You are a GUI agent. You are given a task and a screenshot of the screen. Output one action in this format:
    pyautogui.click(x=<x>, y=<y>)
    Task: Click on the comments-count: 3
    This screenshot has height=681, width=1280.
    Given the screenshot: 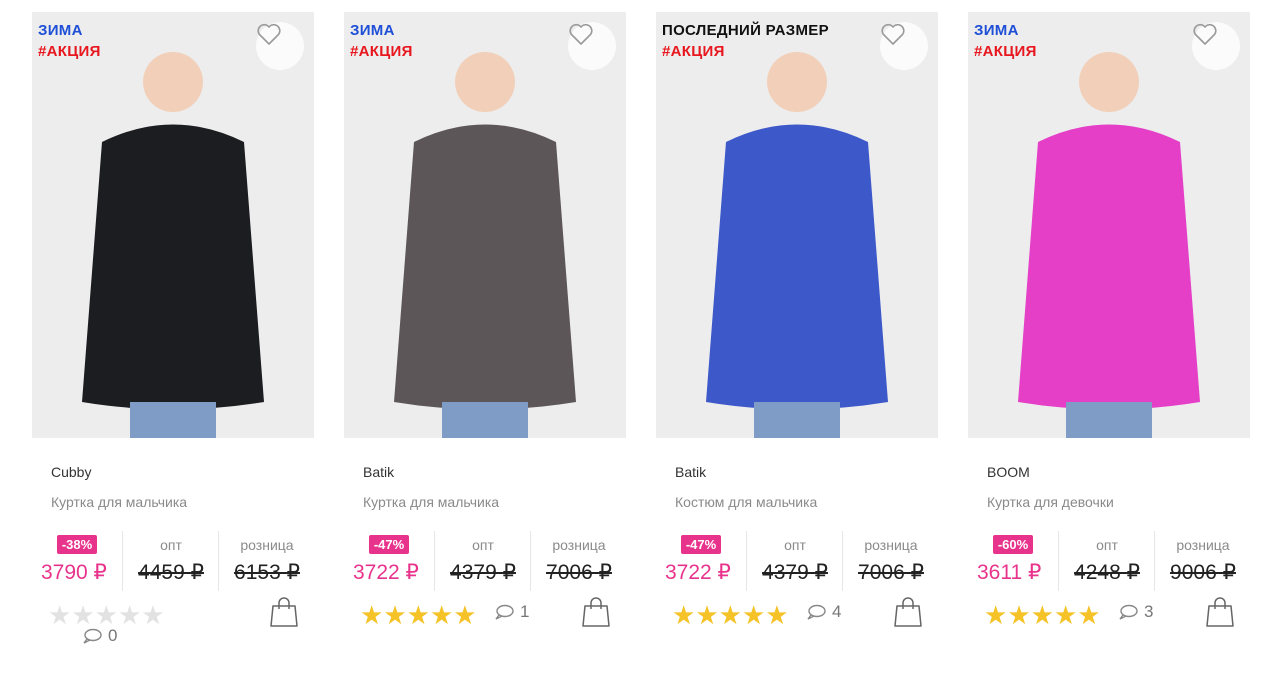 What is the action you would take?
    pyautogui.click(x=1135, y=612)
    